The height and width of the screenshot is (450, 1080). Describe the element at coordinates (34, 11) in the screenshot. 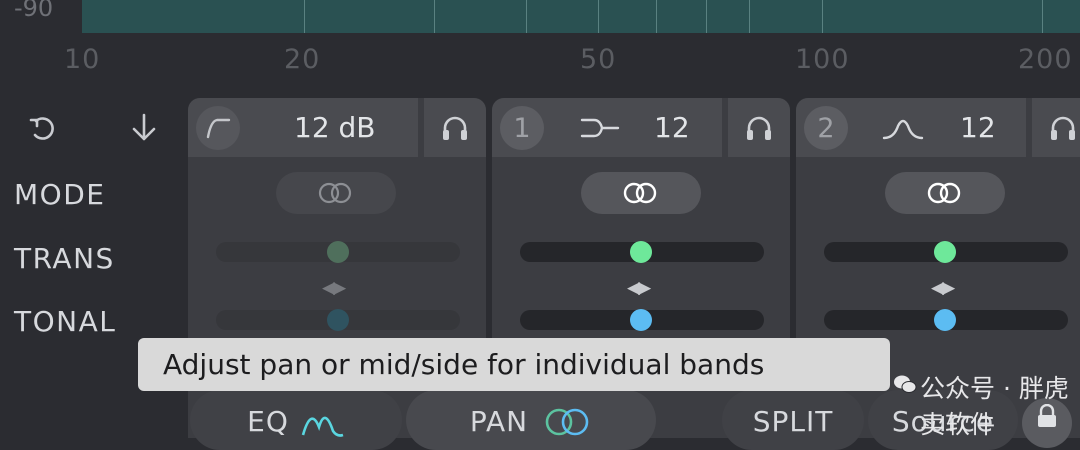

I see `db-scale-label: -90` at that location.